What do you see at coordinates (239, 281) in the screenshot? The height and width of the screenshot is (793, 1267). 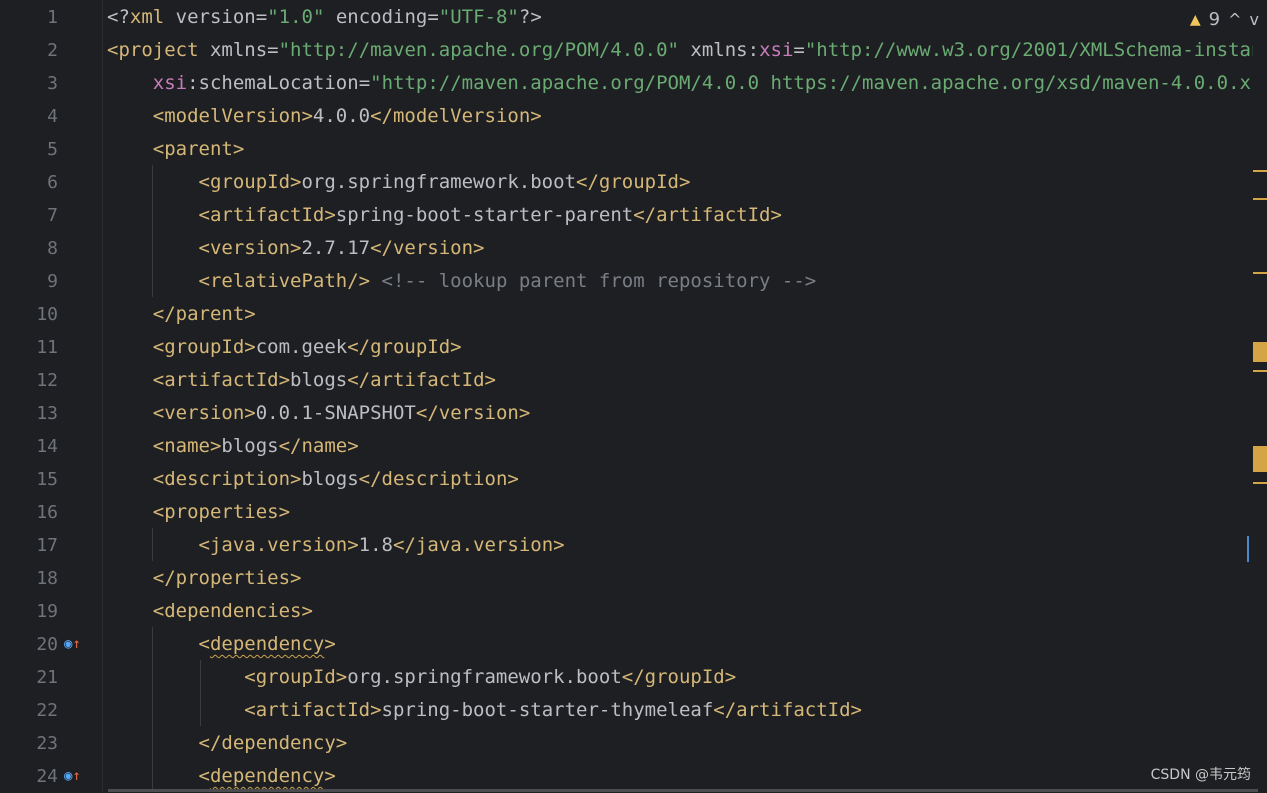 I see `code-token: <relativePath/>` at bounding box center [239, 281].